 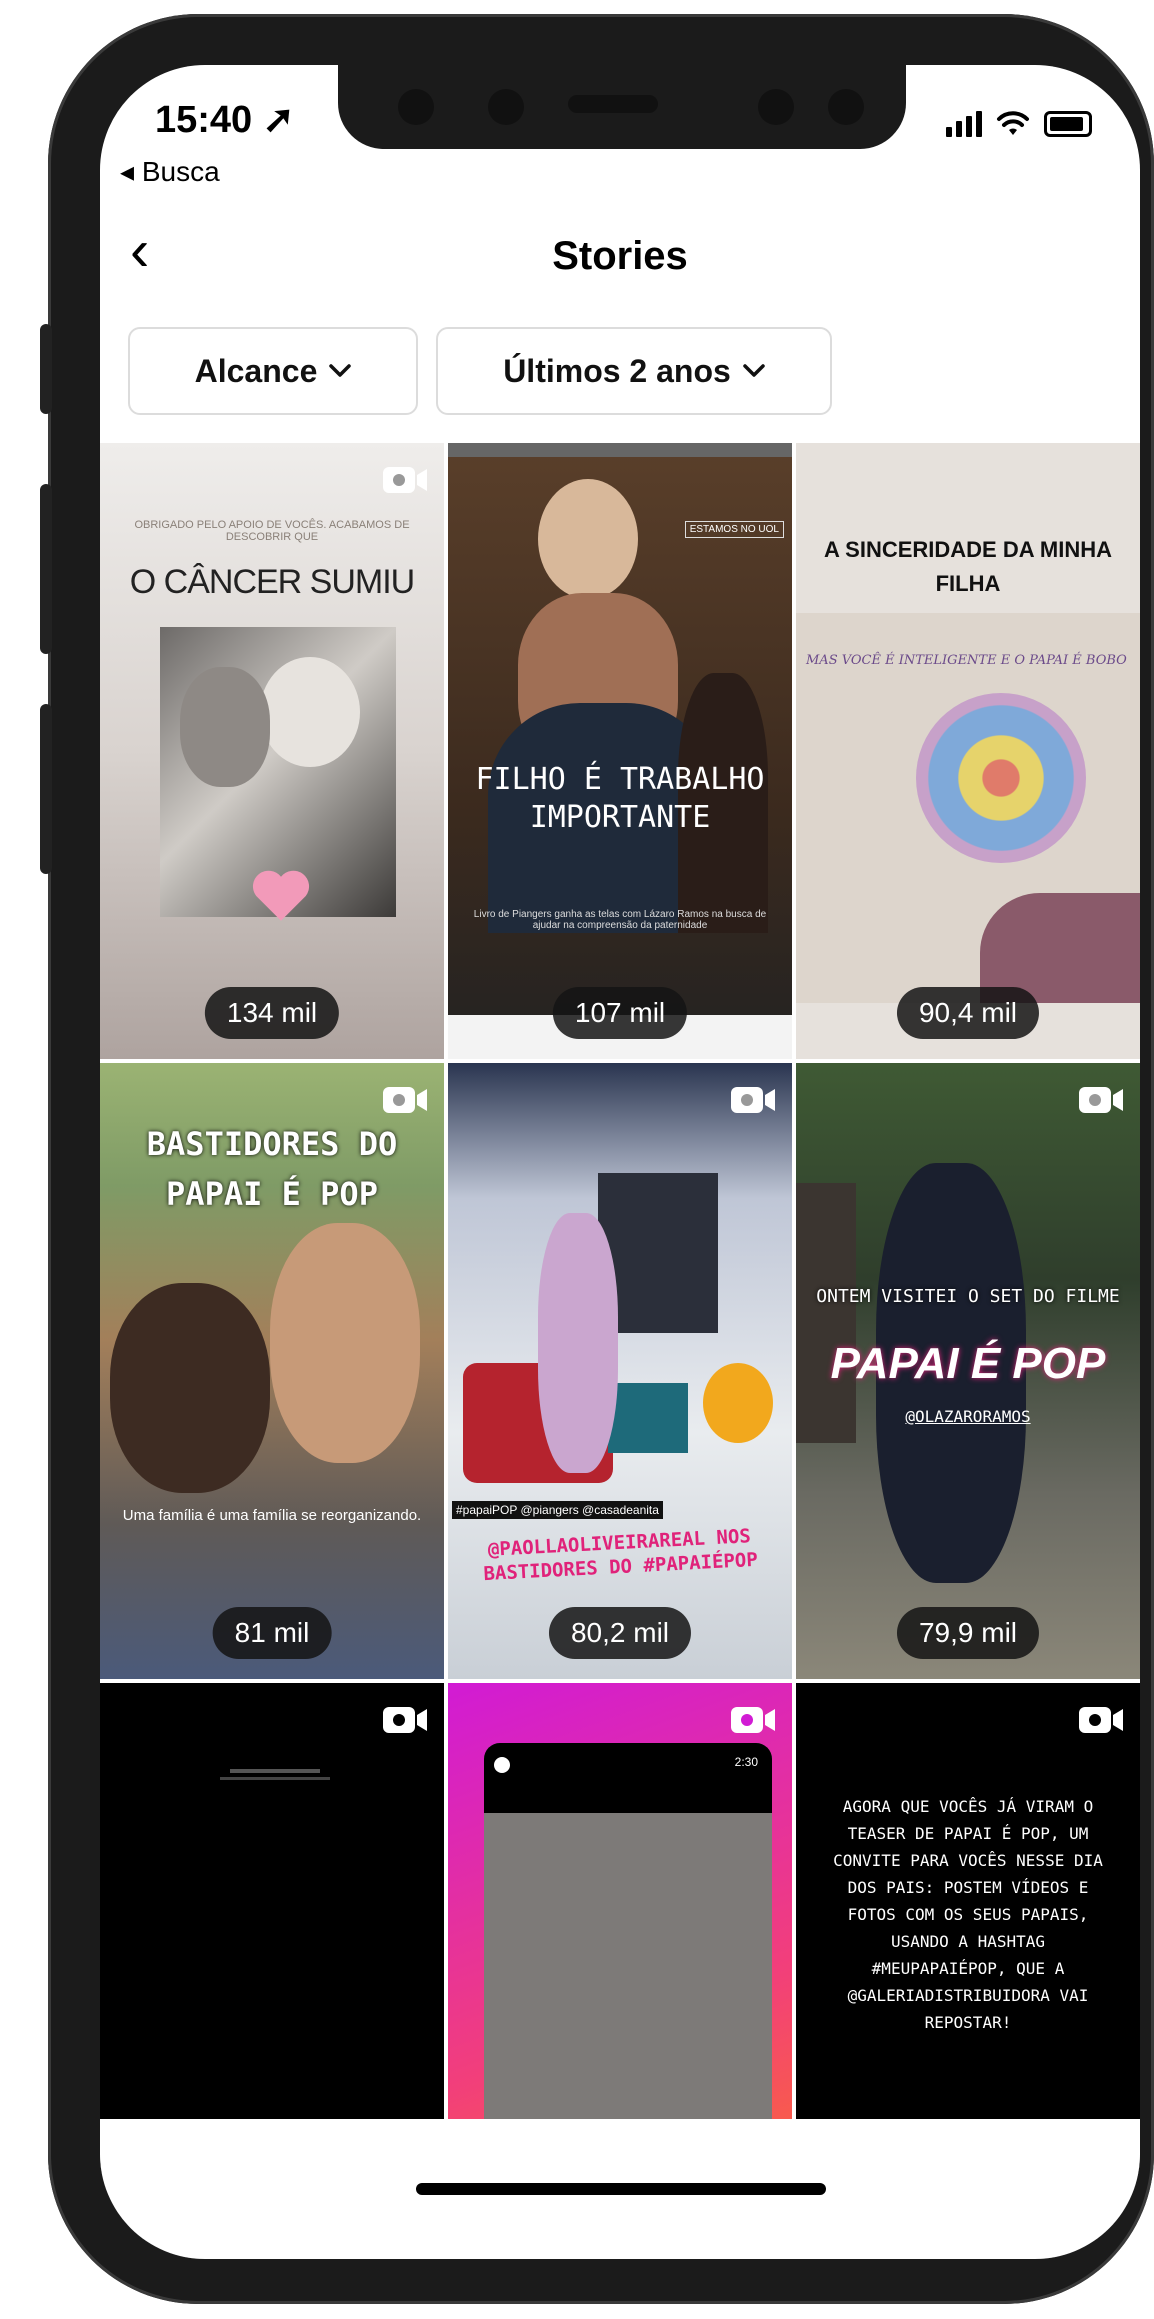 What do you see at coordinates (272, 1013) in the screenshot?
I see `reach-count: 134 mil` at bounding box center [272, 1013].